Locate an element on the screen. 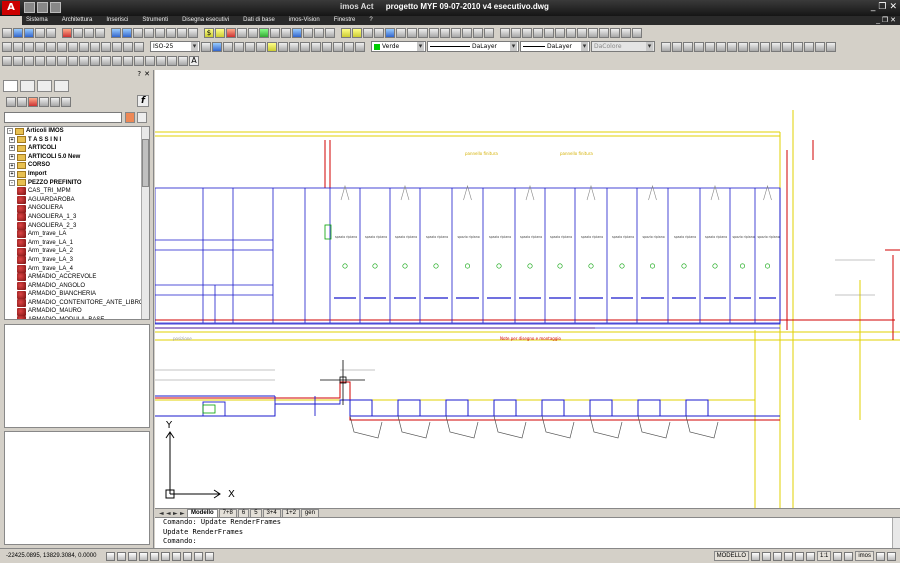 The image size is (900, 563). layer-plot-icon is located at coordinates (305, 46).